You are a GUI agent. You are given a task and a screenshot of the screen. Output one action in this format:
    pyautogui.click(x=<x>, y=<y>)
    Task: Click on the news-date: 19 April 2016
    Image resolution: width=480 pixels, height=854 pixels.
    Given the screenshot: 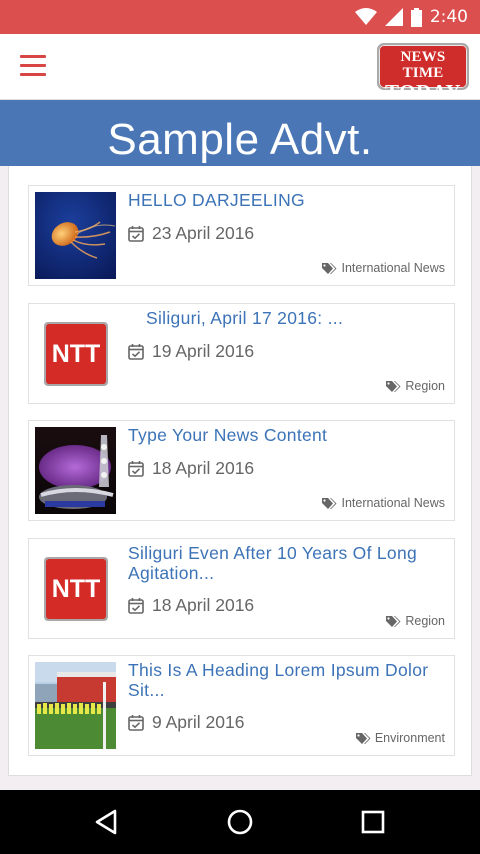 What is the action you would take?
    pyautogui.click(x=191, y=351)
    